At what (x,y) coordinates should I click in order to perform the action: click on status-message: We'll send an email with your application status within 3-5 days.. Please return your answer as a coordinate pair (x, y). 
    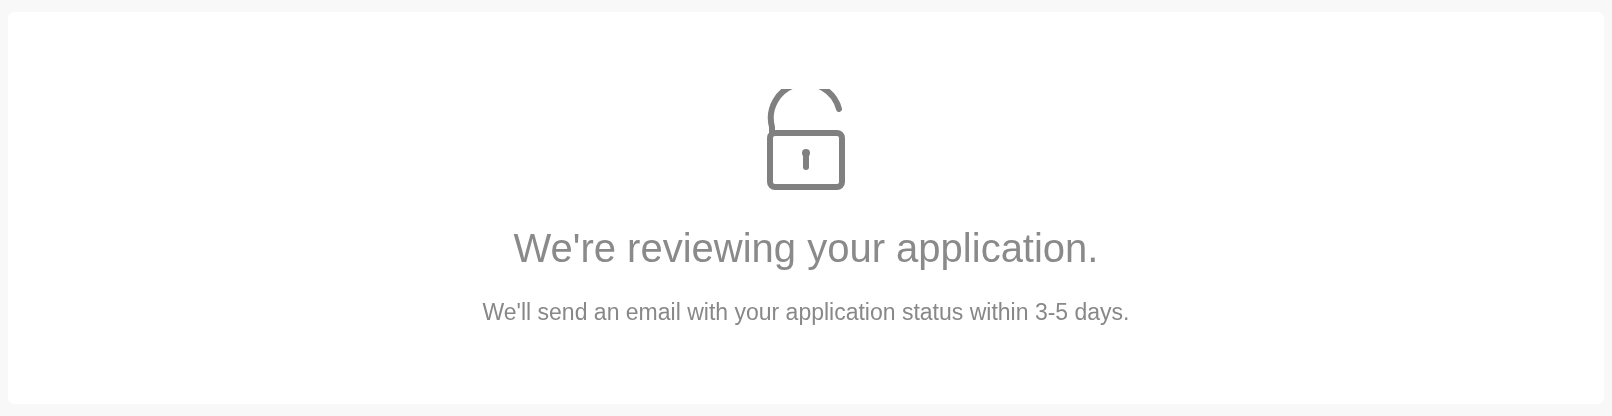
    Looking at the image, I should click on (806, 312).